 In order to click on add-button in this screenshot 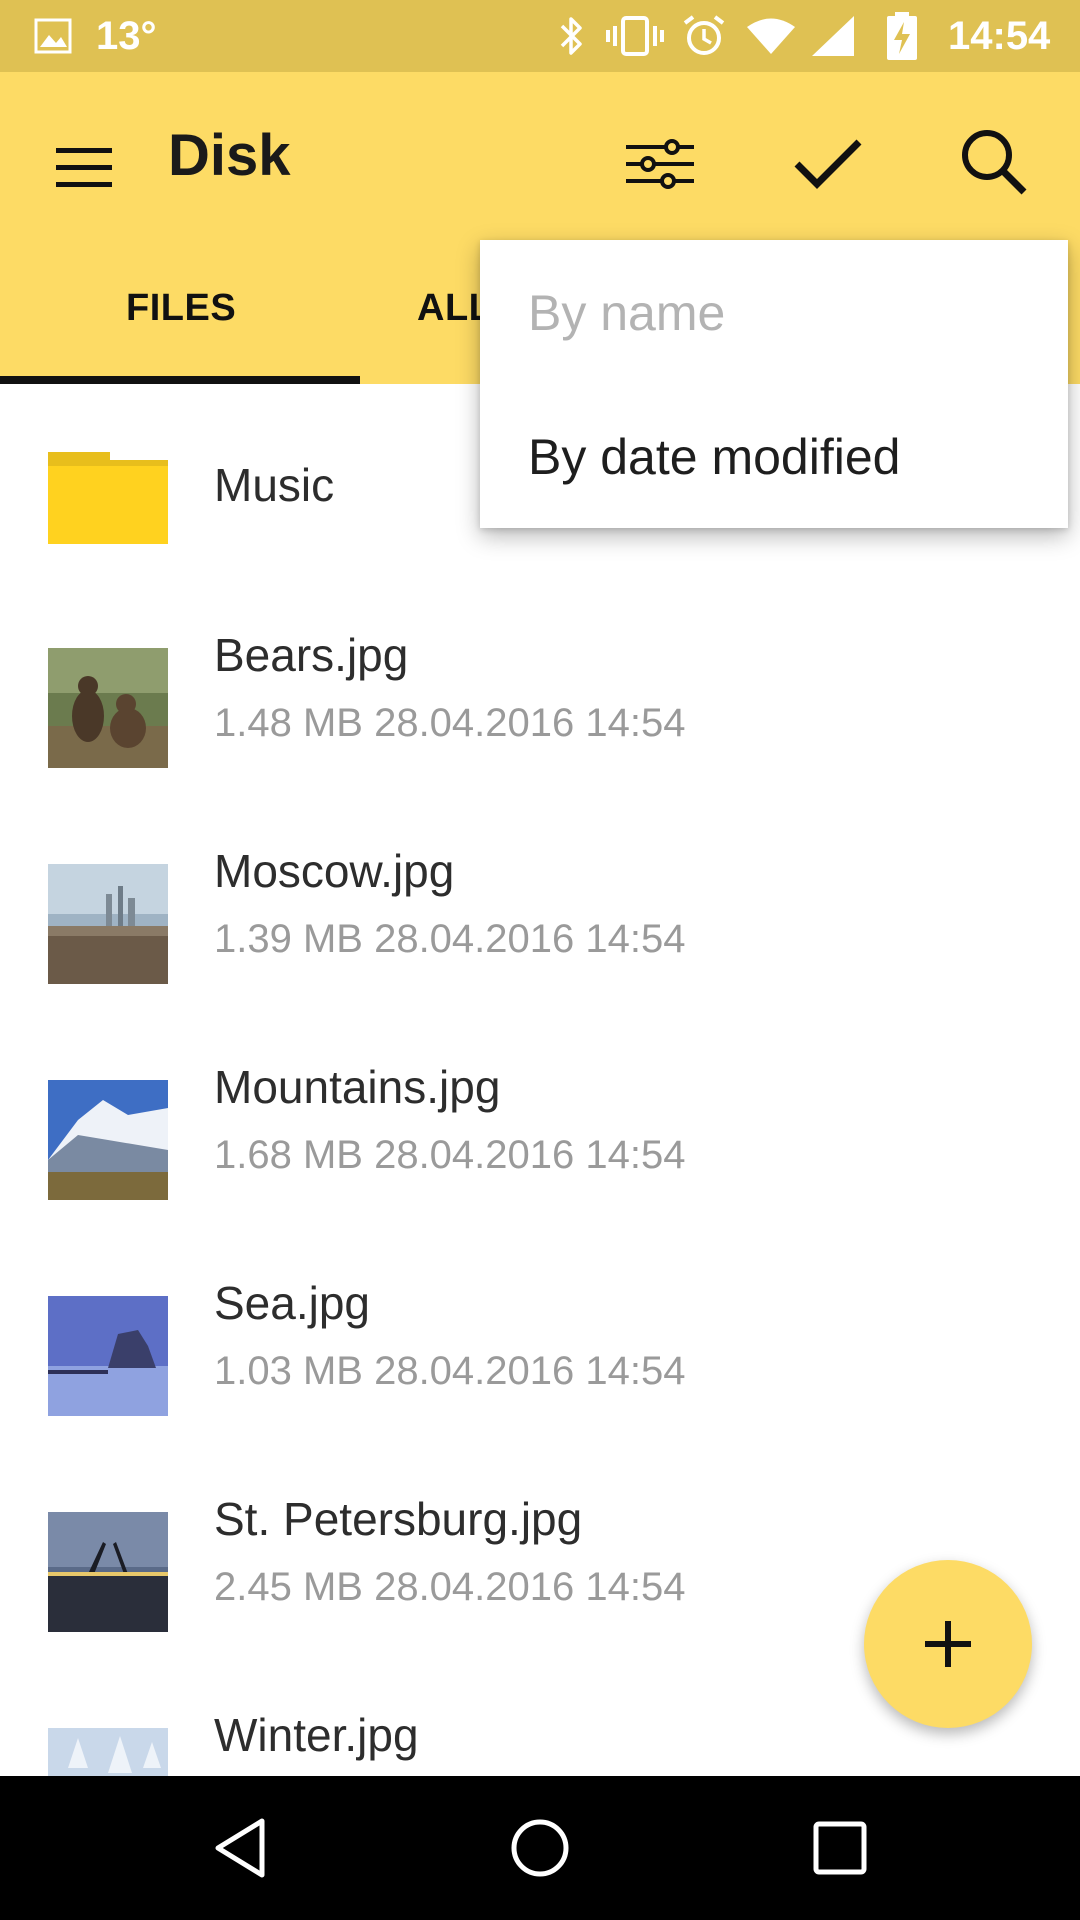, I will do `click(948, 1644)`.